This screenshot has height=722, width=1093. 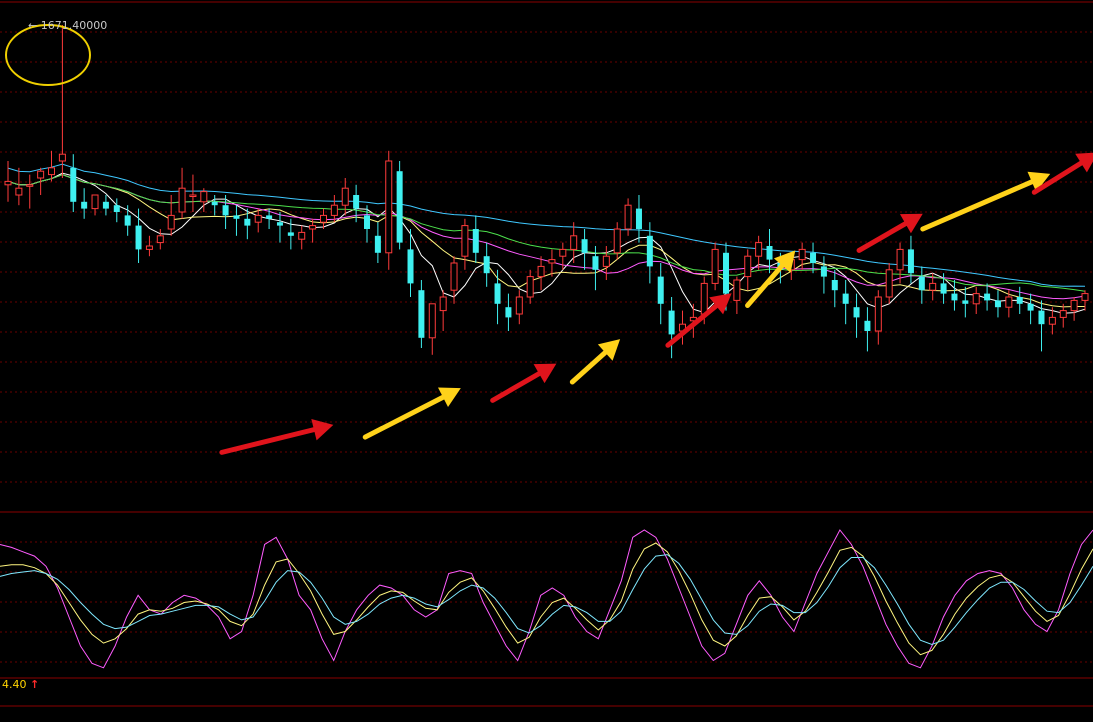 What do you see at coordinates (33, 25) in the screenshot?
I see `max-price-arrow: ←` at bounding box center [33, 25].